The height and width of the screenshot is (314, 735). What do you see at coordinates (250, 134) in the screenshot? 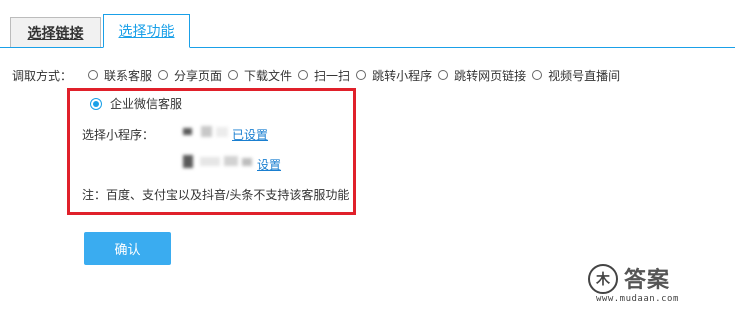
I see `link-already-set: 已设置` at bounding box center [250, 134].